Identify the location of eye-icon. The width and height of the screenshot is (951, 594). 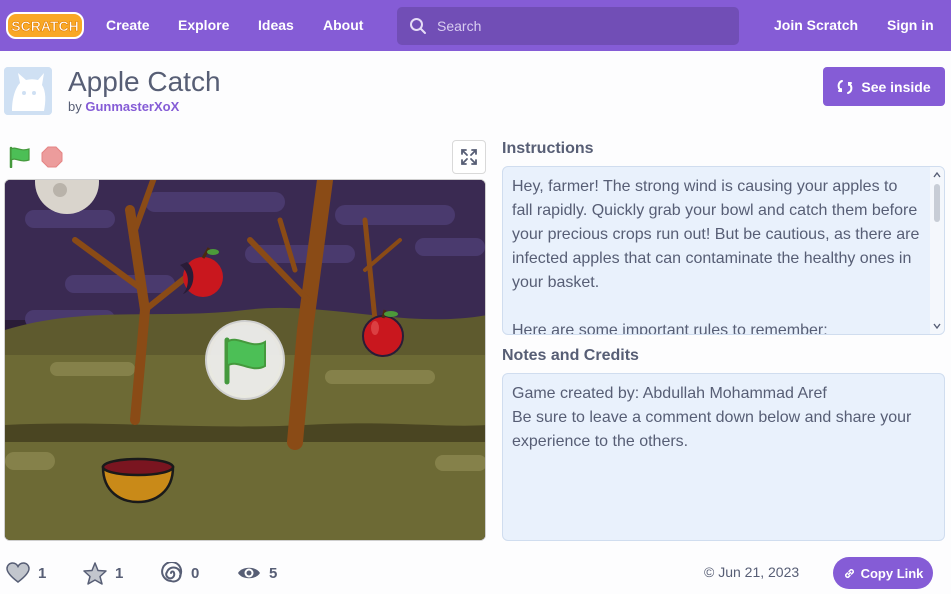
(249, 573).